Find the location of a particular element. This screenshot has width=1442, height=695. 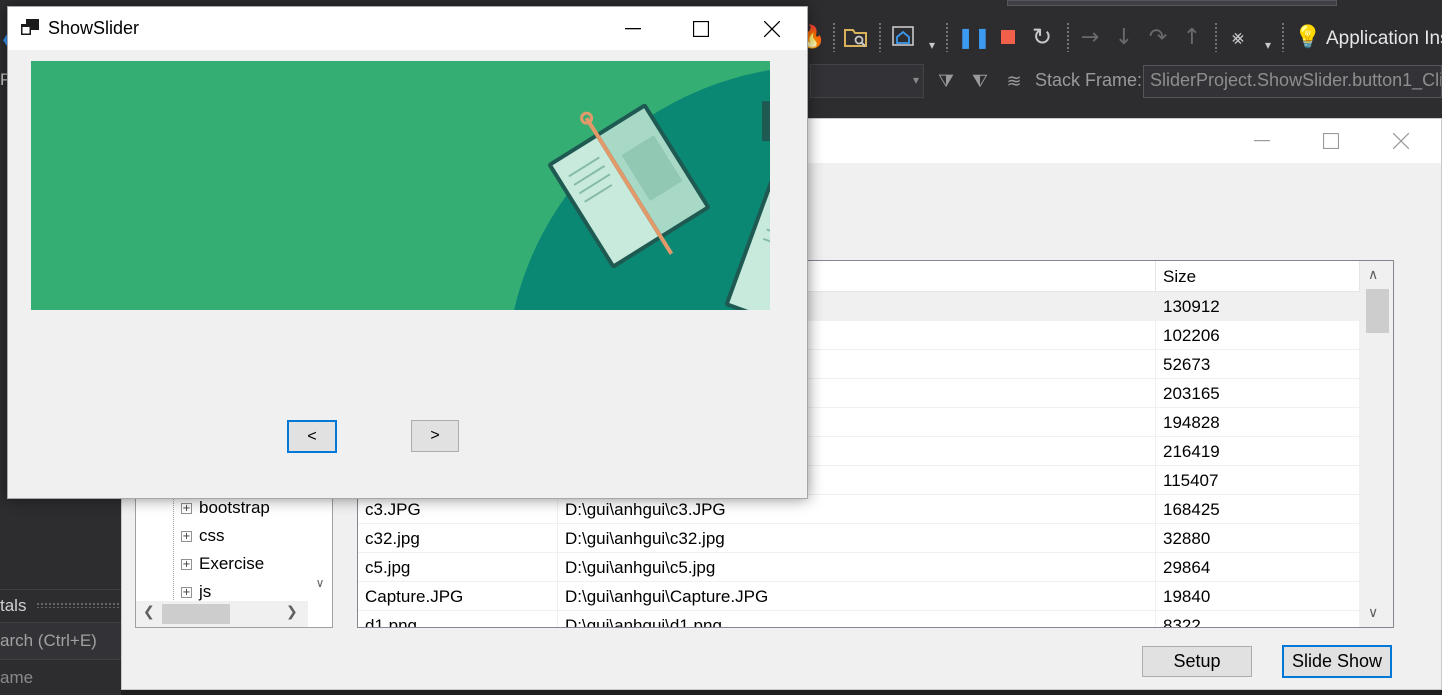

lightbulb-icon: 💡 is located at coordinates (1308, 37).